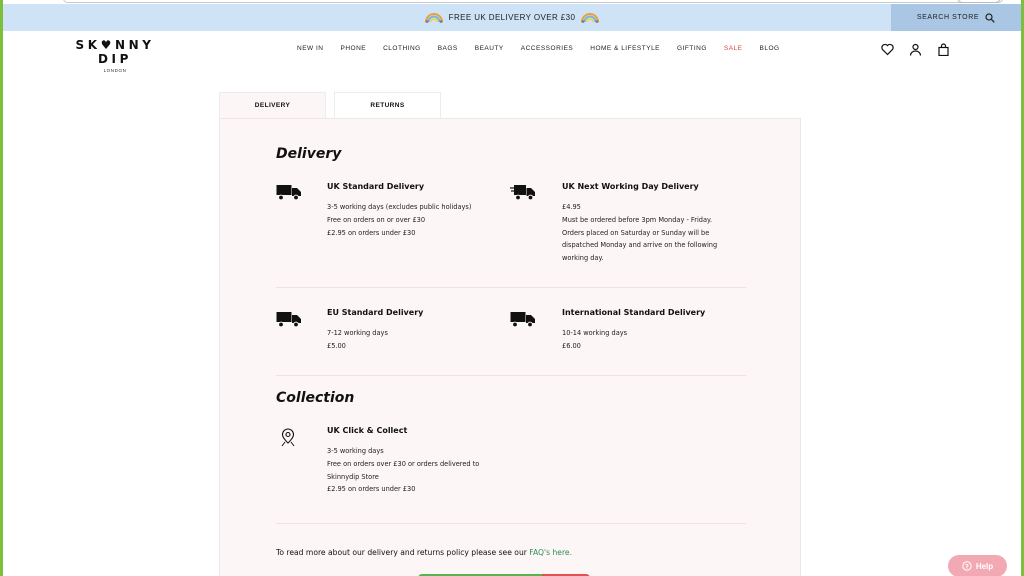 This screenshot has width=1024, height=576. I want to click on help-label: Help, so click(984, 566).